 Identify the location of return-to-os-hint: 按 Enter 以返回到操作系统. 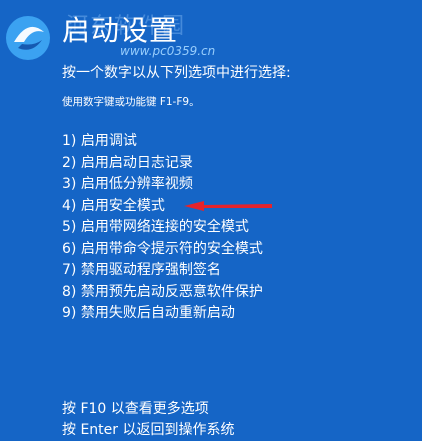
(148, 430).